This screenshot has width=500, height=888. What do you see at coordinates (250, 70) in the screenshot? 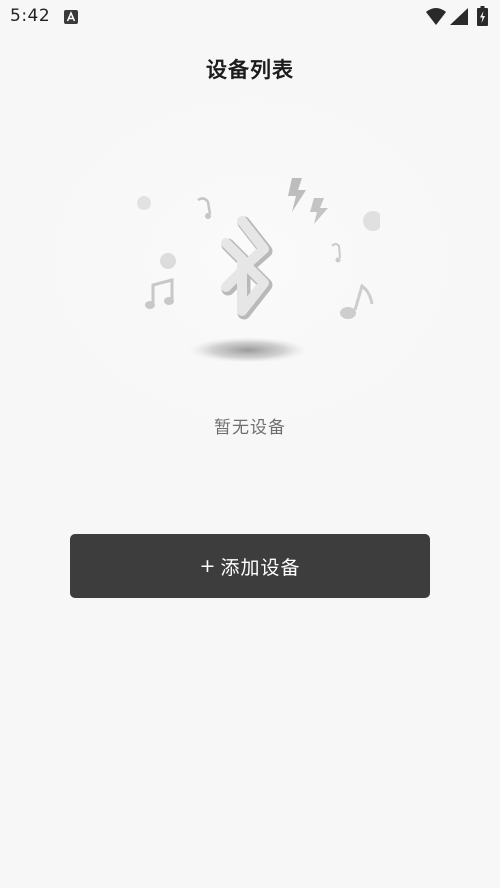
I see `page-title: 设备列表` at bounding box center [250, 70].